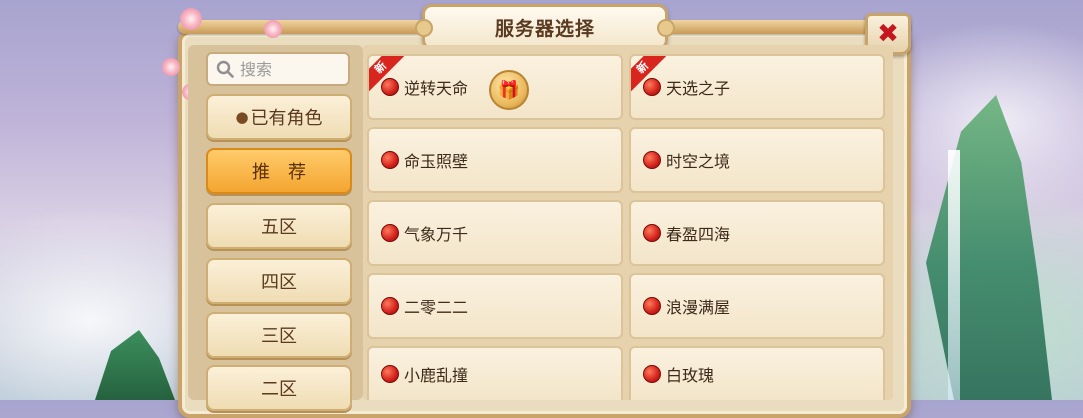 The image size is (1083, 418). Describe the element at coordinates (495, 160) in the screenshot. I see `server-item: 命玉照壁` at that location.